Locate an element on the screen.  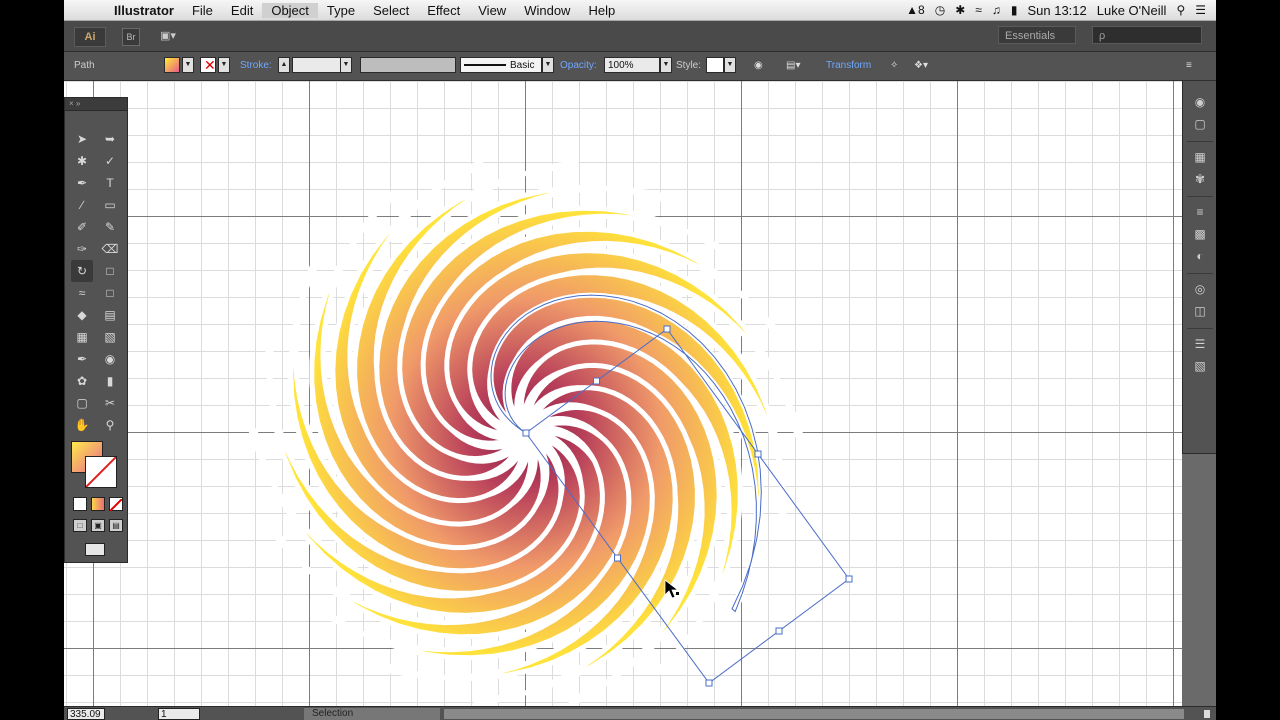
brushes-panel-icon: ✾ is located at coordinates (1199, 179).